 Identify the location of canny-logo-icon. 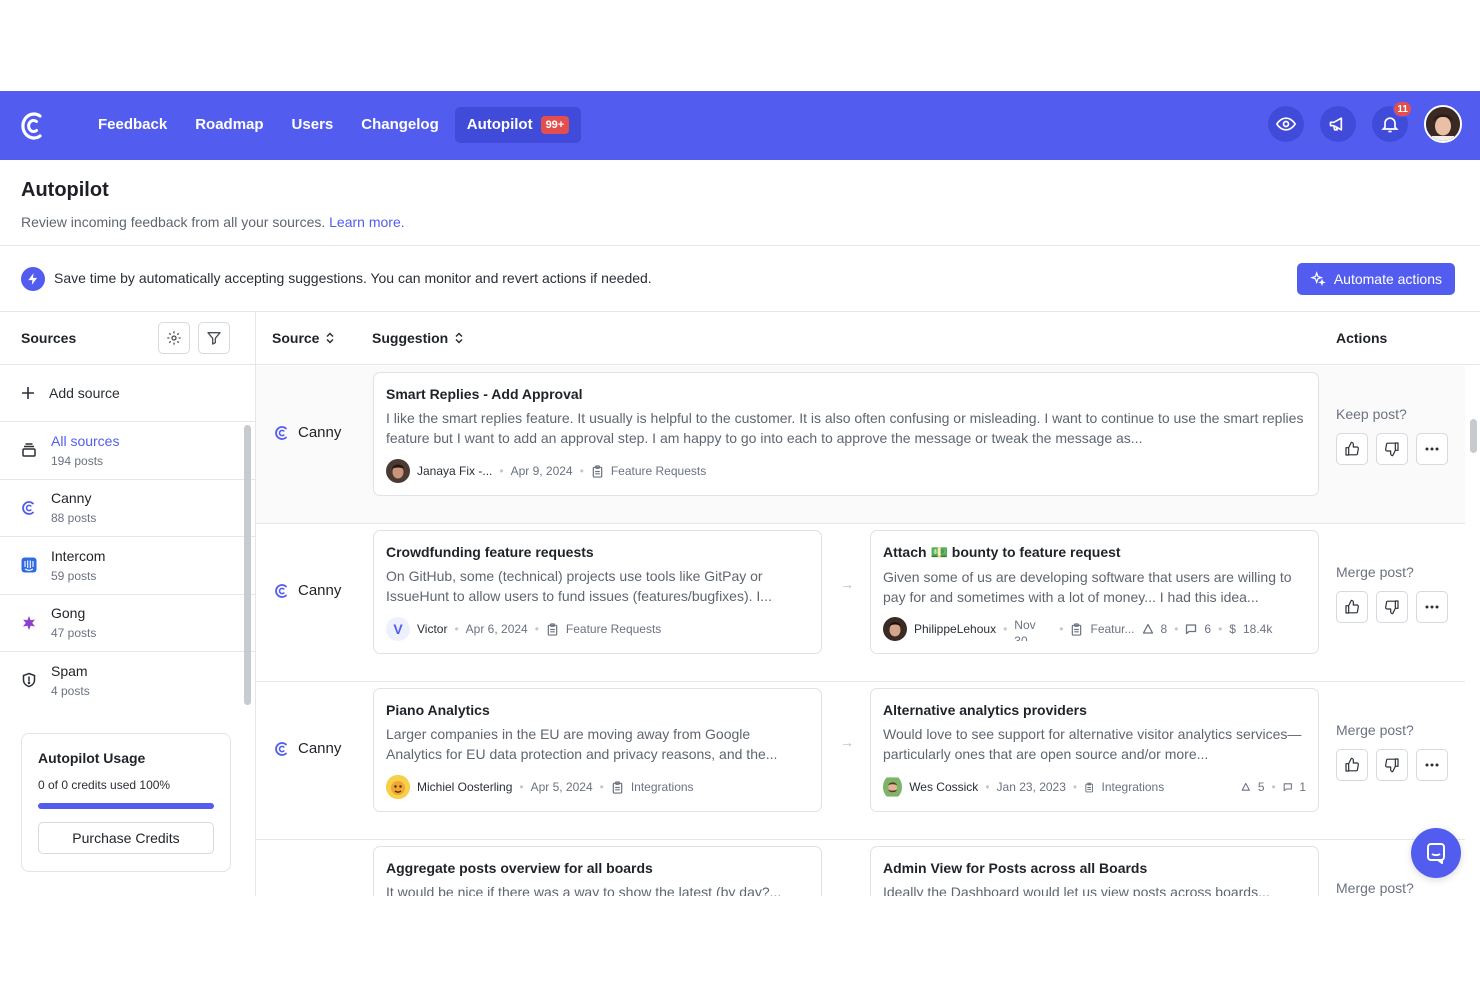
(33, 126).